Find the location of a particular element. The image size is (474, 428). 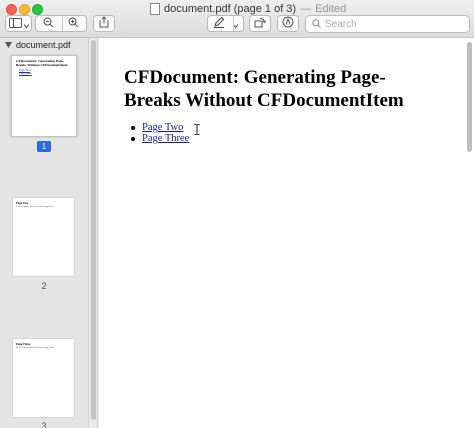

page-three-link: Page Three is located at coordinates (165, 138).